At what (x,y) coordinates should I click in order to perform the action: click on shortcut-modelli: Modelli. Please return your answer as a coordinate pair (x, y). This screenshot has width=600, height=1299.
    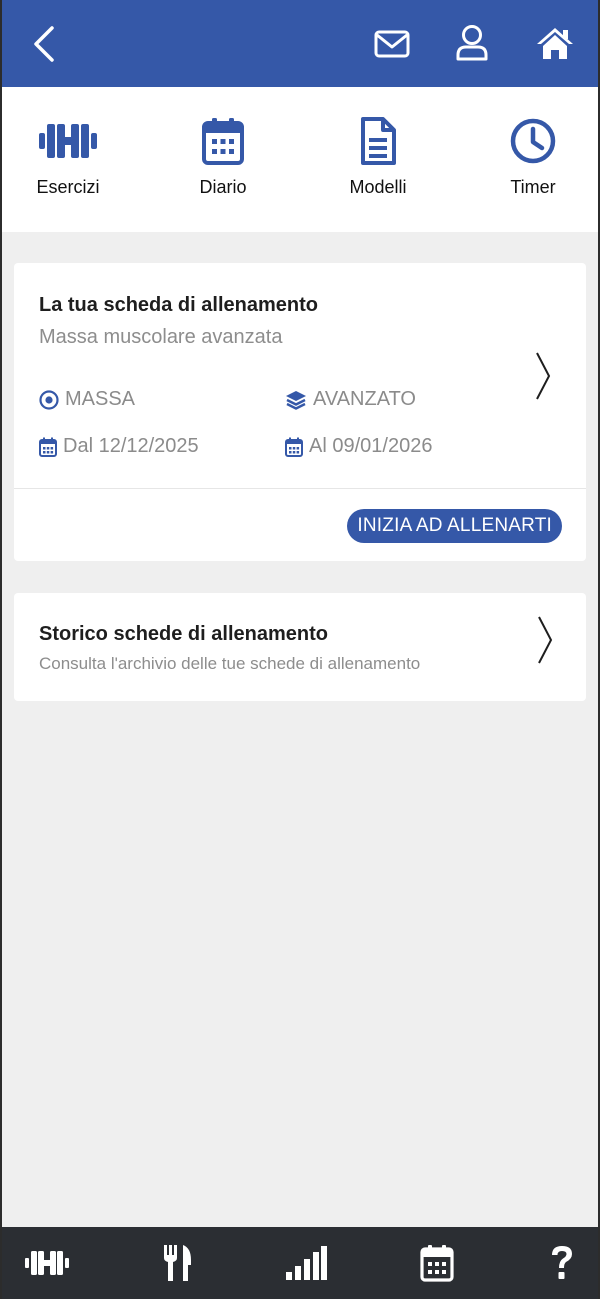
    Looking at the image, I should click on (378, 159).